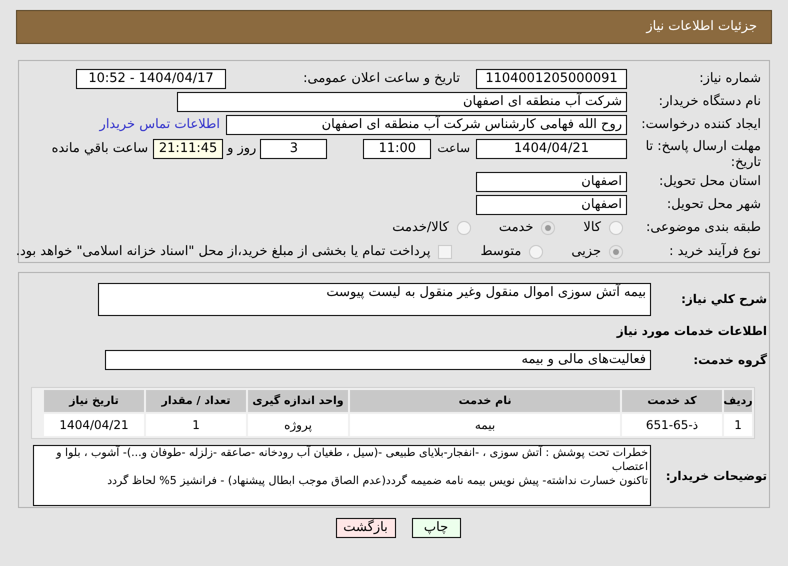 This screenshot has height=566, width=788. Describe the element at coordinates (100, 149) in the screenshot. I see `field-label: ساعت باقي مانده` at that location.